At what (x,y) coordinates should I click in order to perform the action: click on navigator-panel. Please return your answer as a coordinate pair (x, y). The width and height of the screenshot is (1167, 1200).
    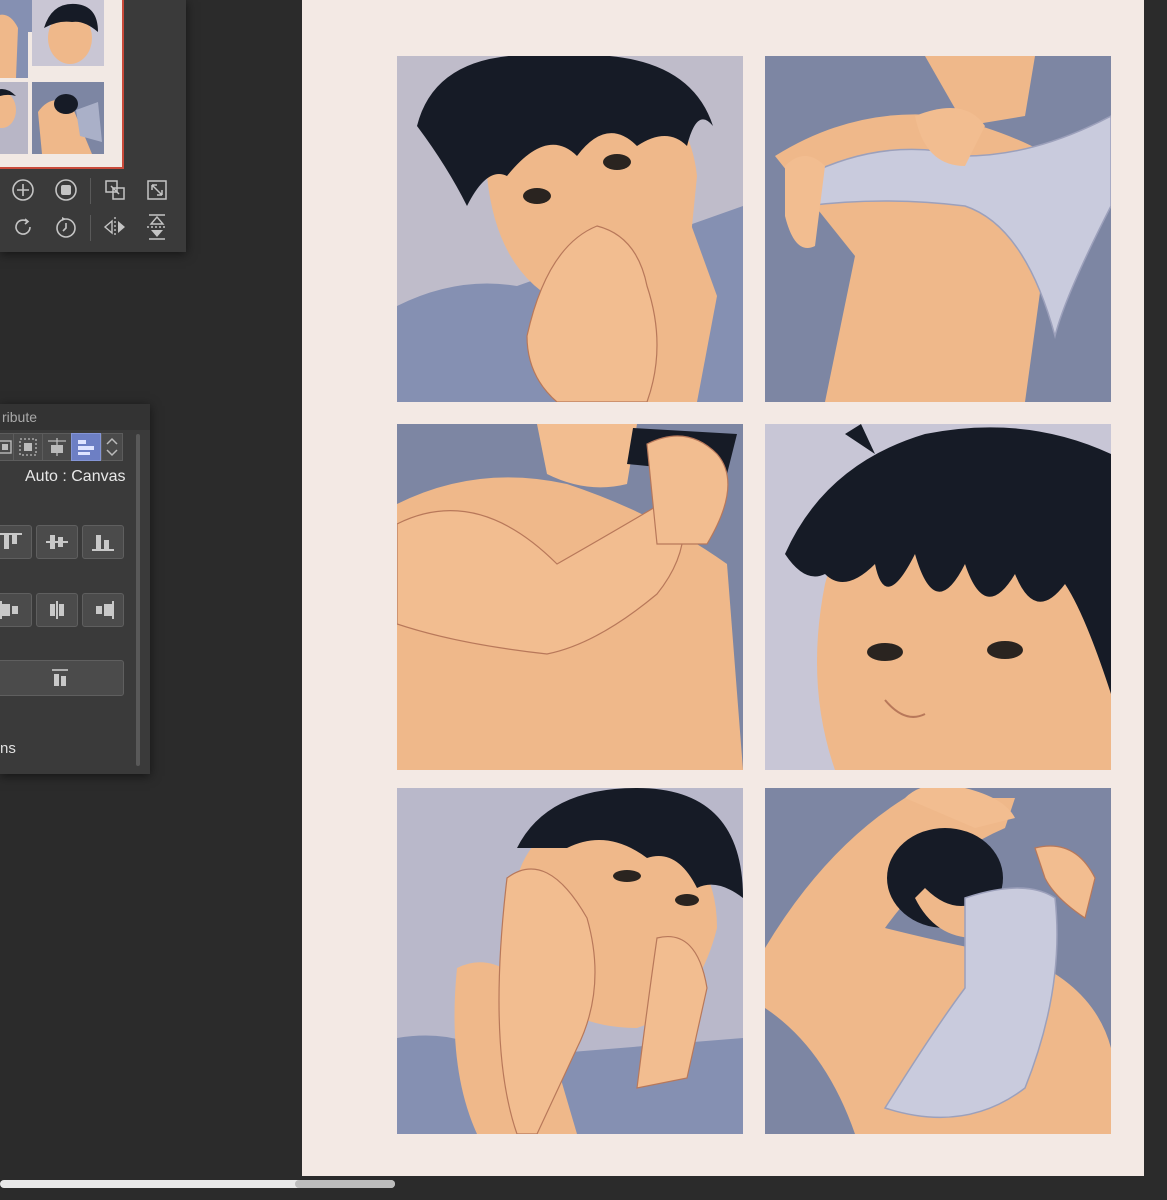
    Looking at the image, I should click on (93, 126).